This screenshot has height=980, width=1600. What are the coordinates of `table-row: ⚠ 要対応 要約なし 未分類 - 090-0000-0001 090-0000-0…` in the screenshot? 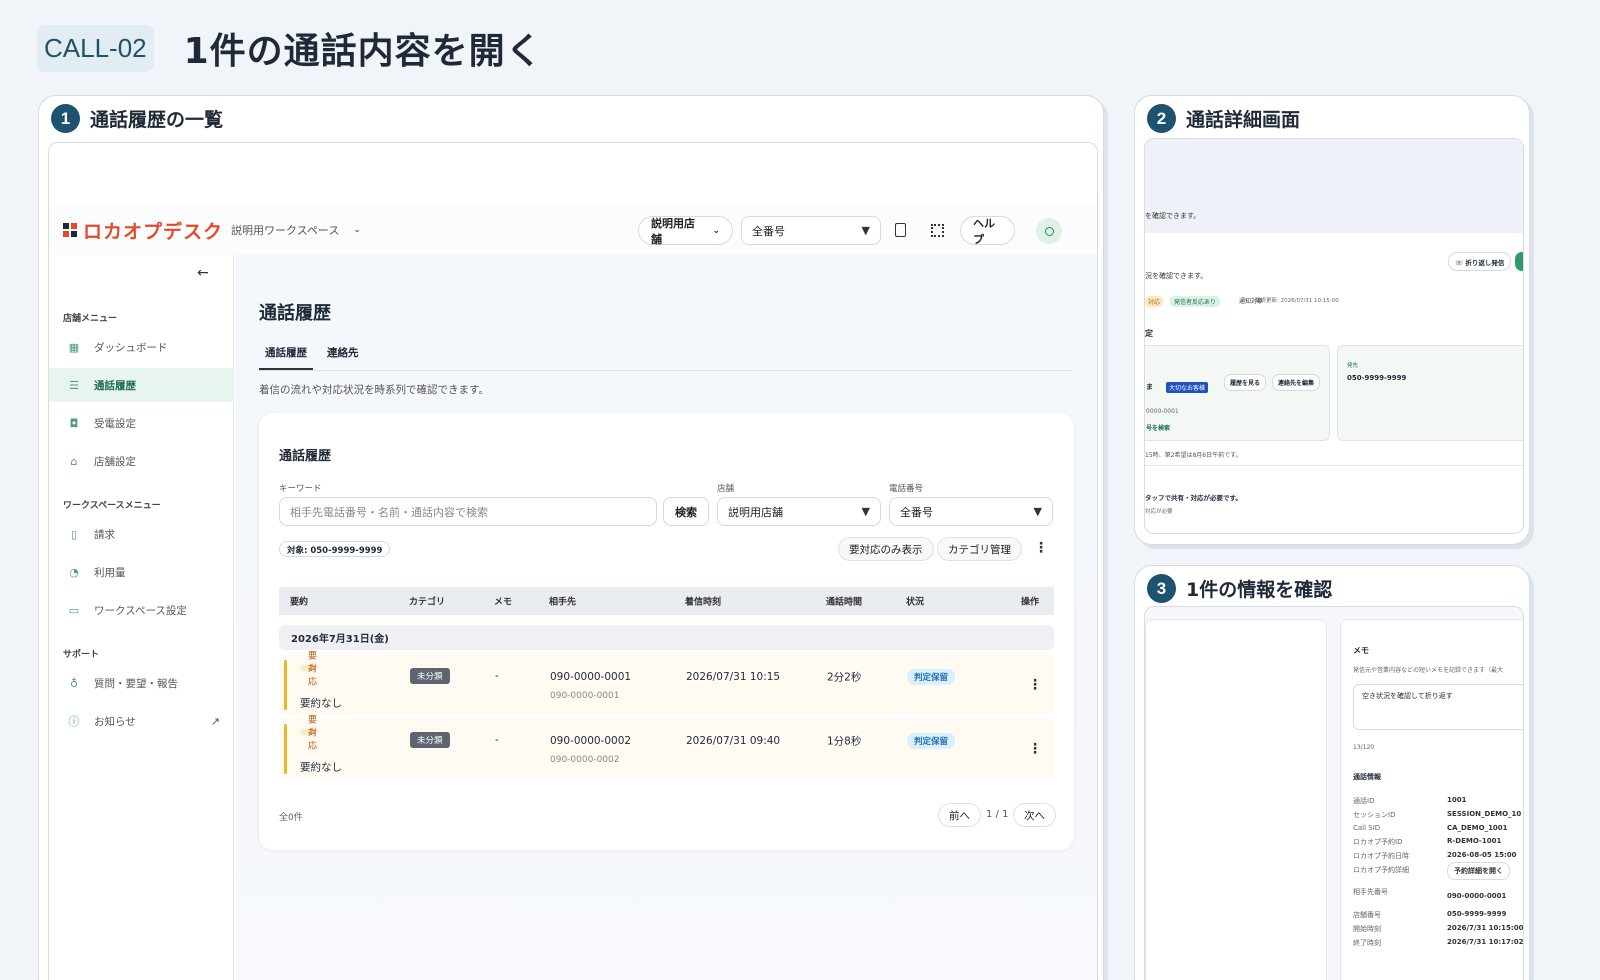 It's located at (666, 683).